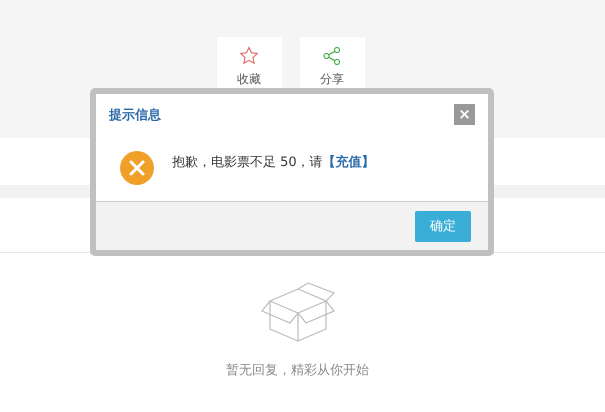 This screenshot has width=605, height=412. I want to click on empty-message: 暂无回复，精彩从你开始, so click(297, 370).